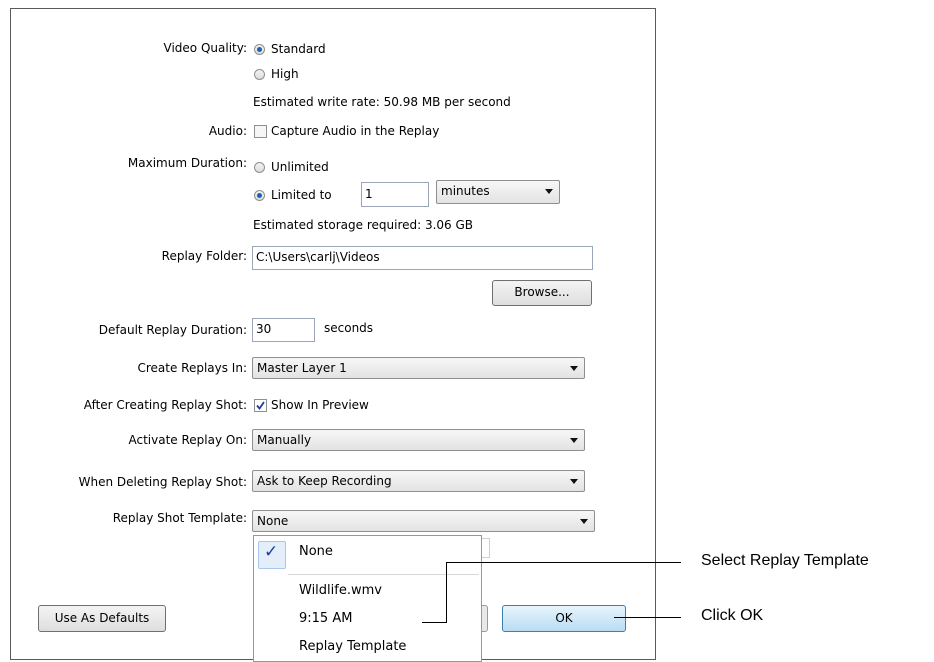  I want to click on default-duration-label: Default Replay Duration:, so click(172, 330).